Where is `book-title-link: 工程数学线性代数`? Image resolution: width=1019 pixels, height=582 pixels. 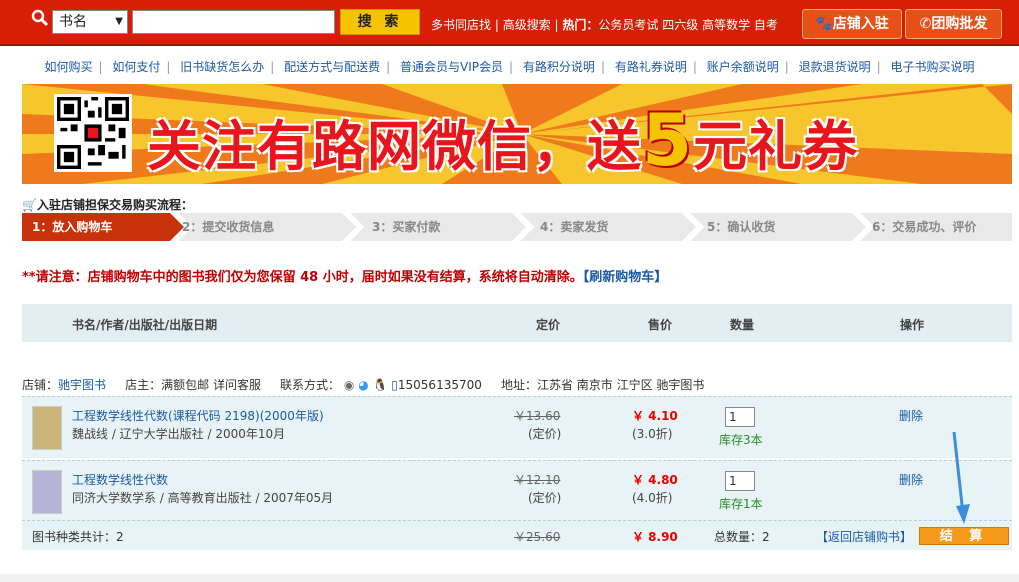 book-title-link: 工程数学线性代数 is located at coordinates (120, 479).